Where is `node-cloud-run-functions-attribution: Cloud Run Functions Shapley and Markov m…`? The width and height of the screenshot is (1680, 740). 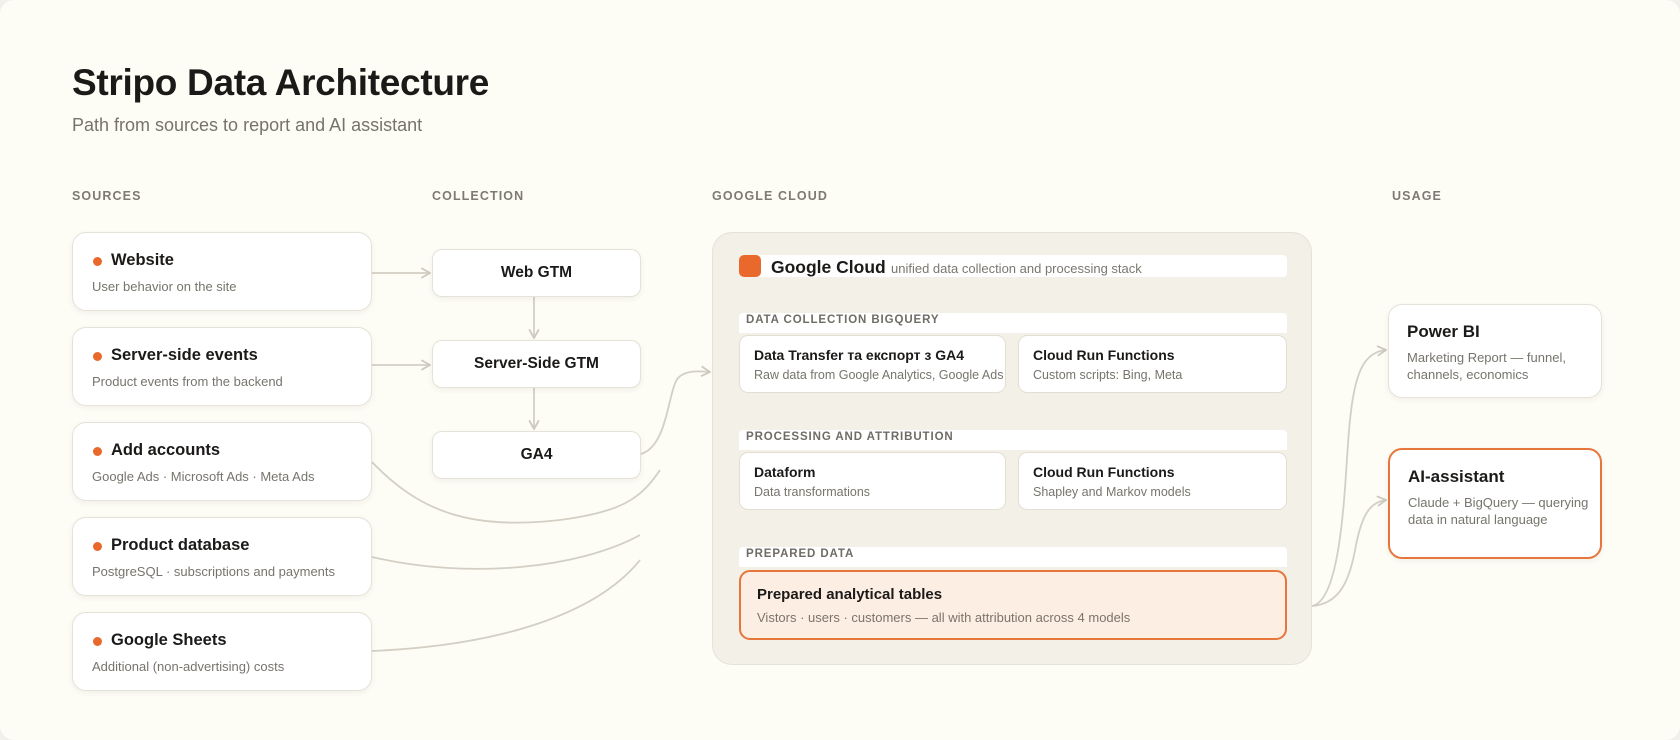 node-cloud-run-functions-attribution: Cloud Run Functions Shapley and Markov m… is located at coordinates (1152, 481).